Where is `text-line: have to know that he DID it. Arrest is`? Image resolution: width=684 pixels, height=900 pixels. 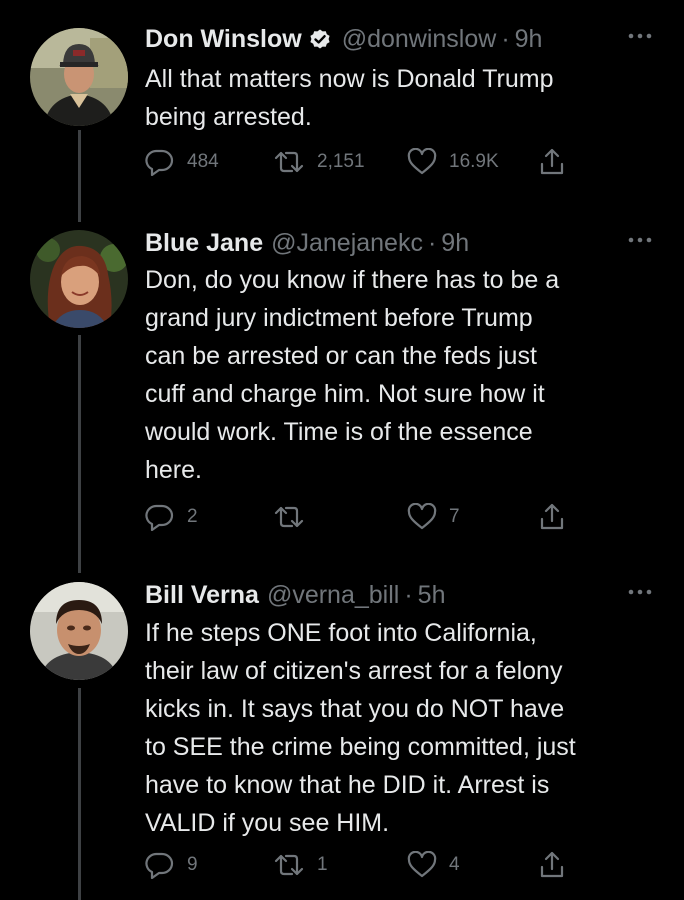 text-line: have to know that he DID it. Arrest is is located at coordinates (347, 785).